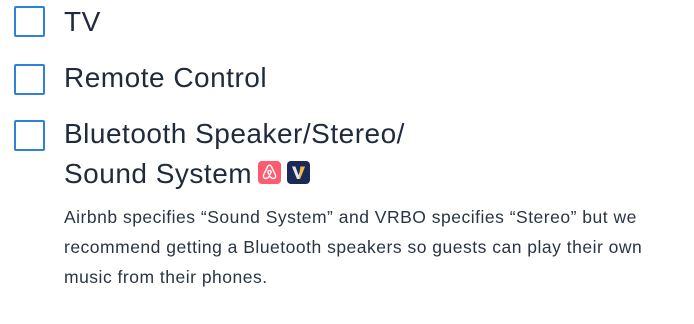 The width and height of the screenshot is (694, 324). I want to click on remote-control-label: Remote Control, so click(166, 77).